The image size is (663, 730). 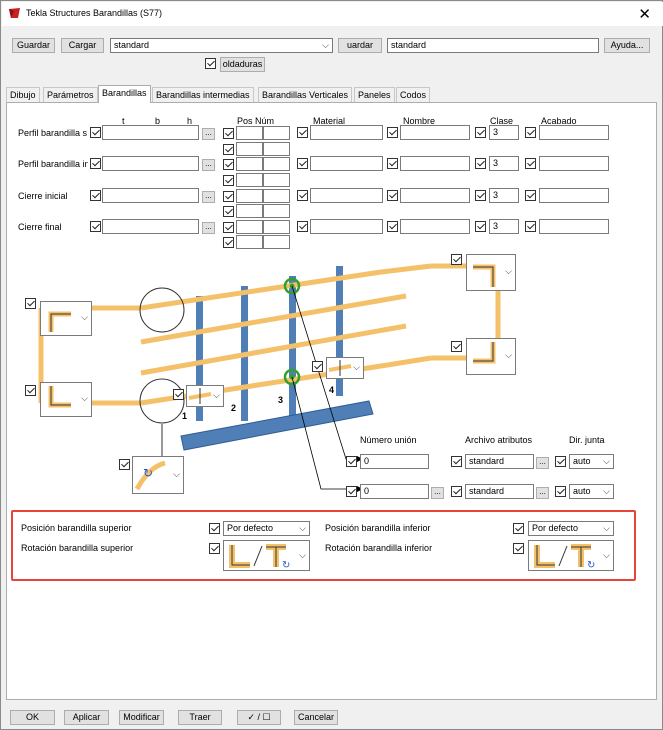 I want to click on tab-parametros: Parámetros, so click(x=70, y=94).